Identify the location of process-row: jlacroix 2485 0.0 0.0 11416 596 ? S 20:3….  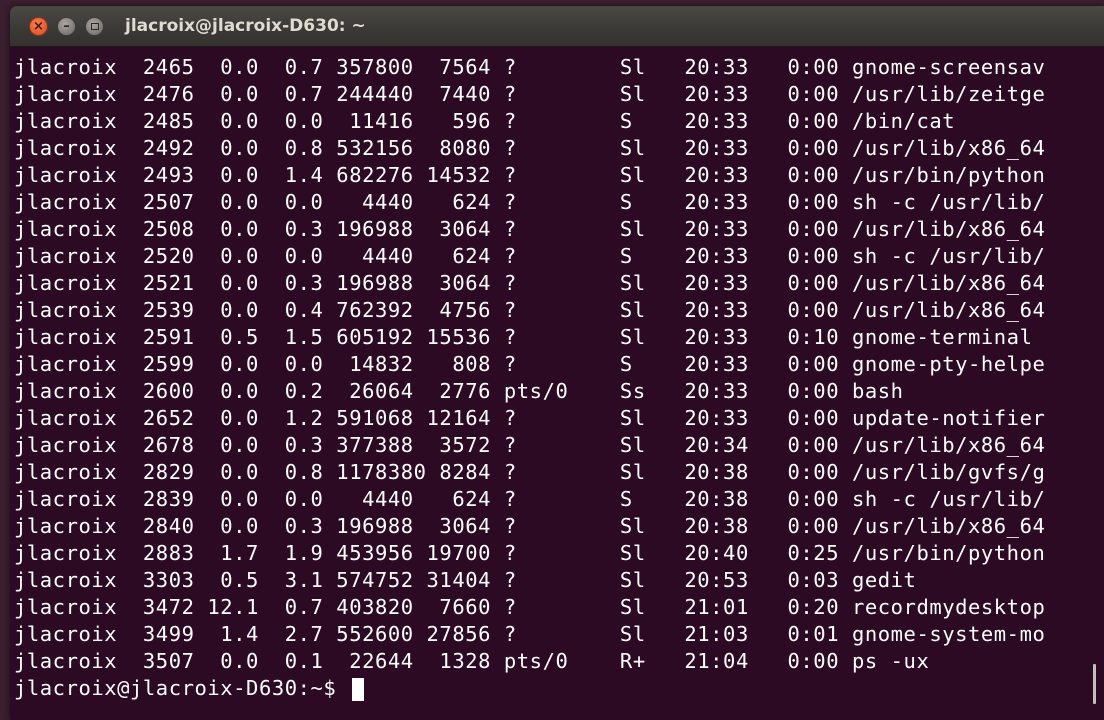
(485, 121).